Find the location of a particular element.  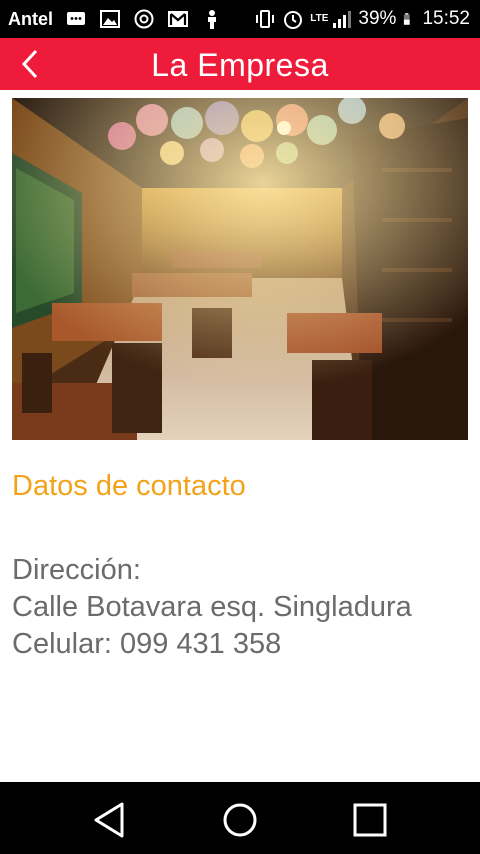

carrier-name: Antel is located at coordinates (30, 18).